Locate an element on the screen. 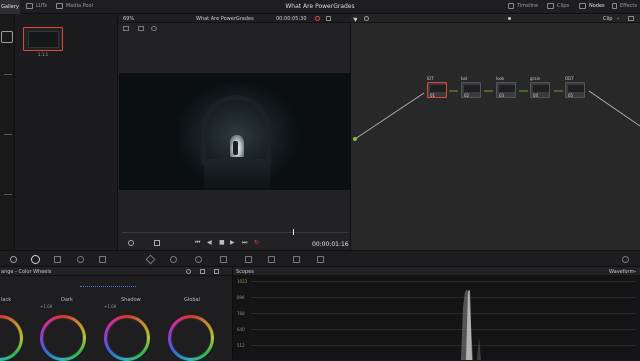  skip-start-button: ⏮ is located at coordinates (197, 243).